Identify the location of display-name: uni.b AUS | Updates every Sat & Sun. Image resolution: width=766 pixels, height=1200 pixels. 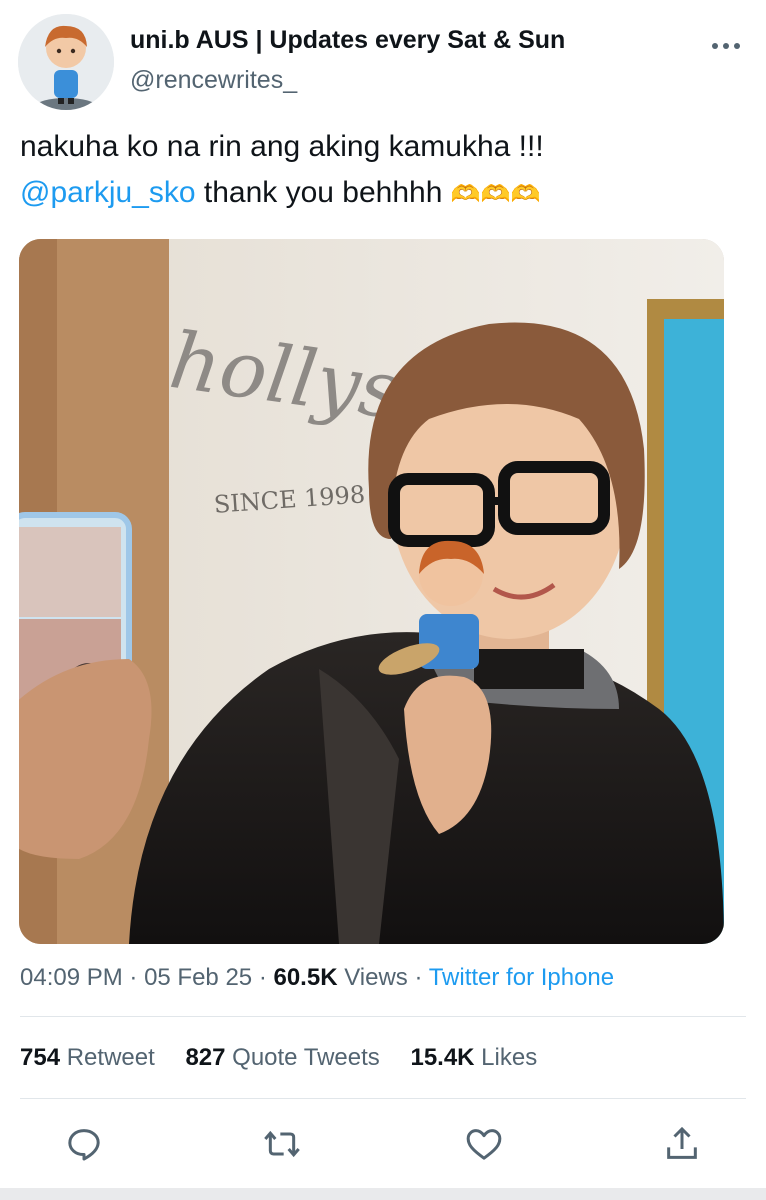
(347, 40).